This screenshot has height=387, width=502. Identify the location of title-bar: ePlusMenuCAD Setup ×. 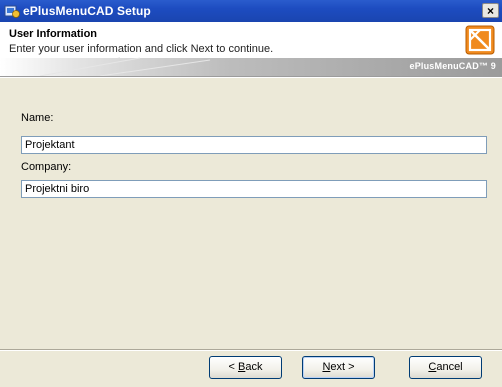
(251, 11).